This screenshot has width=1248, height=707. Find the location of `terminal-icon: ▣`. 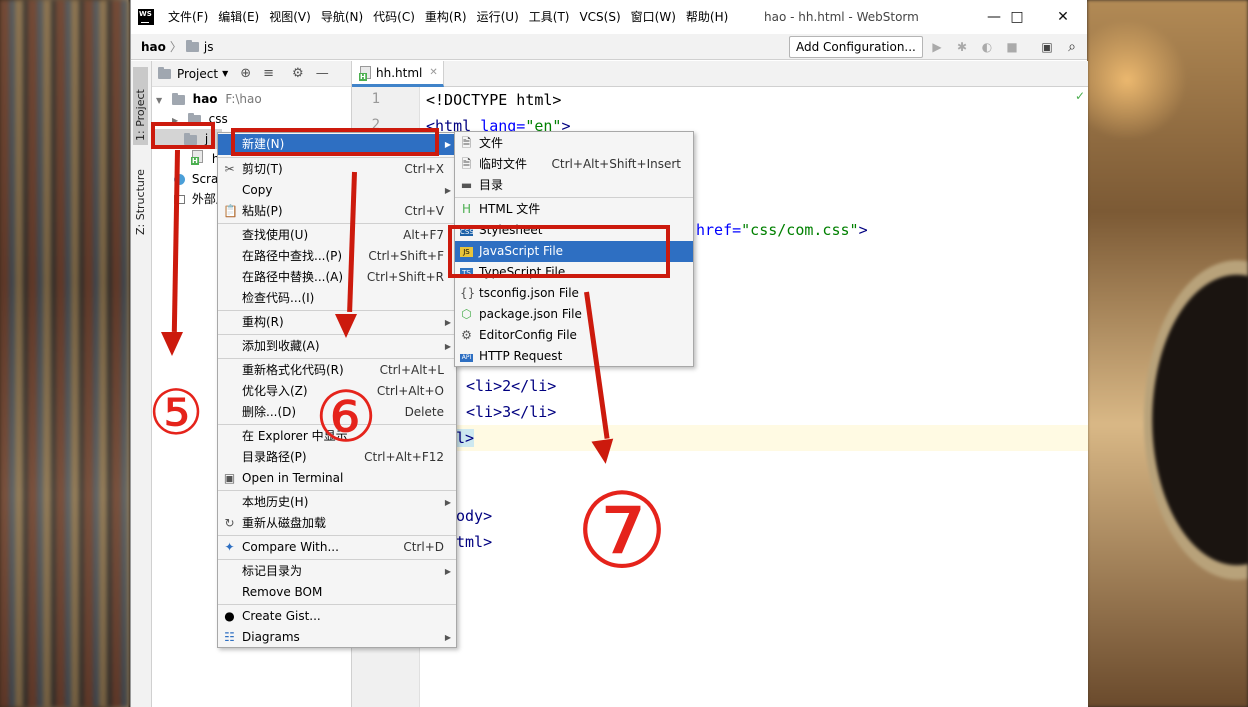

terminal-icon: ▣ is located at coordinates (1047, 47).